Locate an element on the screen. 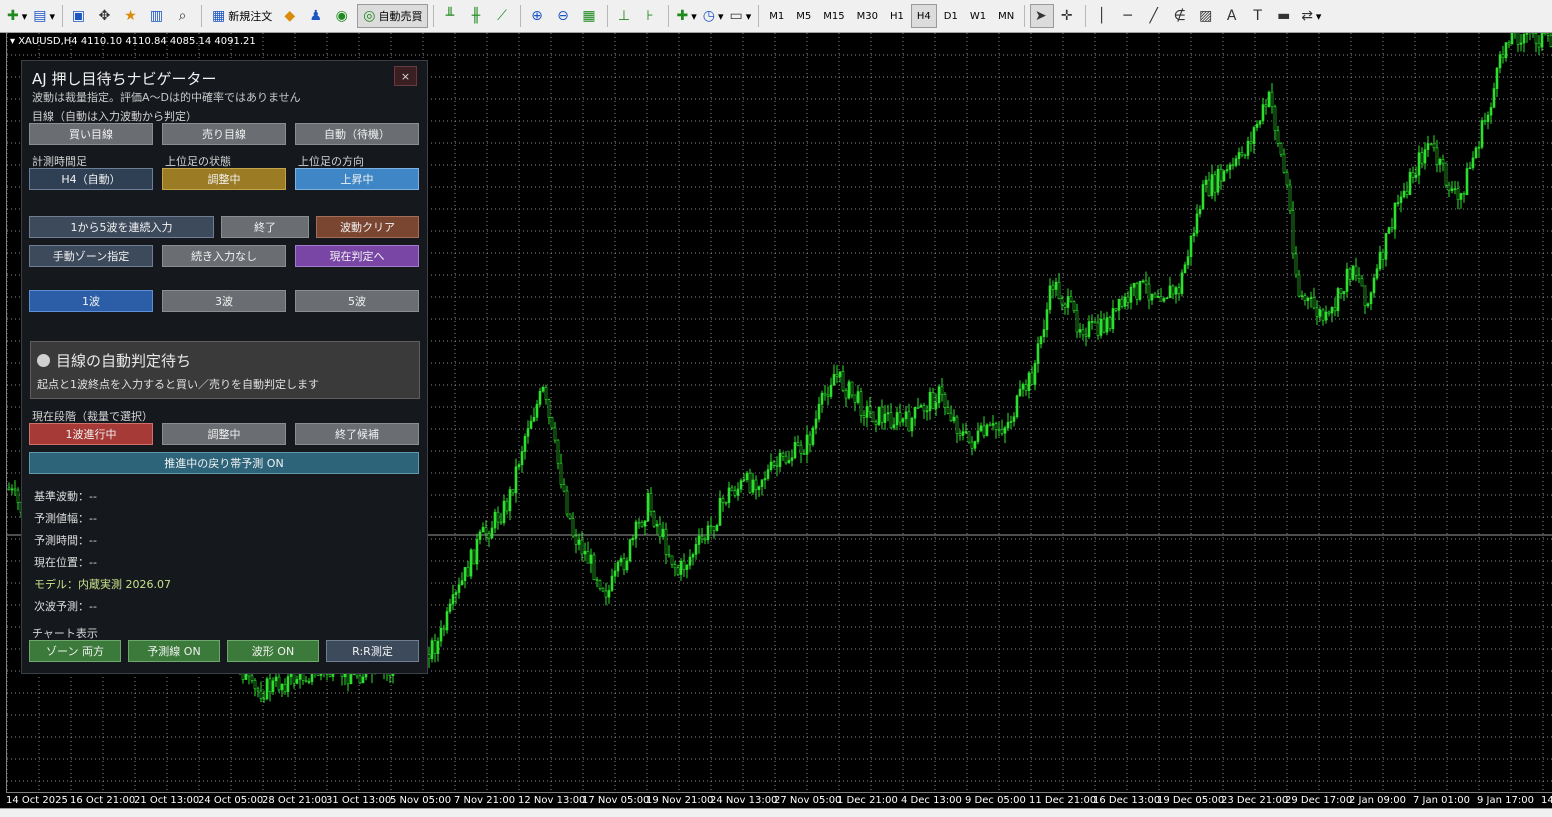 This screenshot has width=1552, height=817. templates-icon: ▭ ▾ is located at coordinates (741, 16).